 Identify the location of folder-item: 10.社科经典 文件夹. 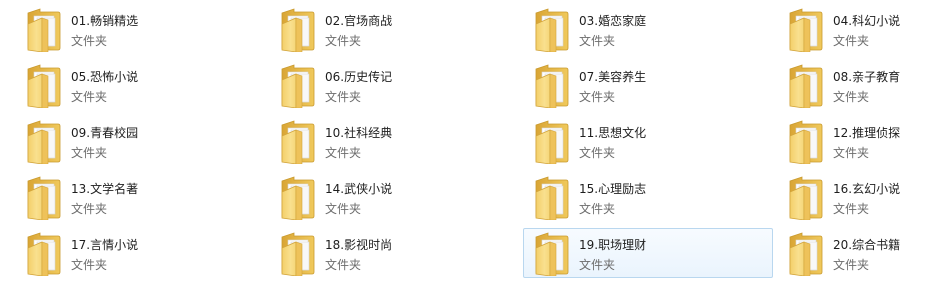
(399, 141).